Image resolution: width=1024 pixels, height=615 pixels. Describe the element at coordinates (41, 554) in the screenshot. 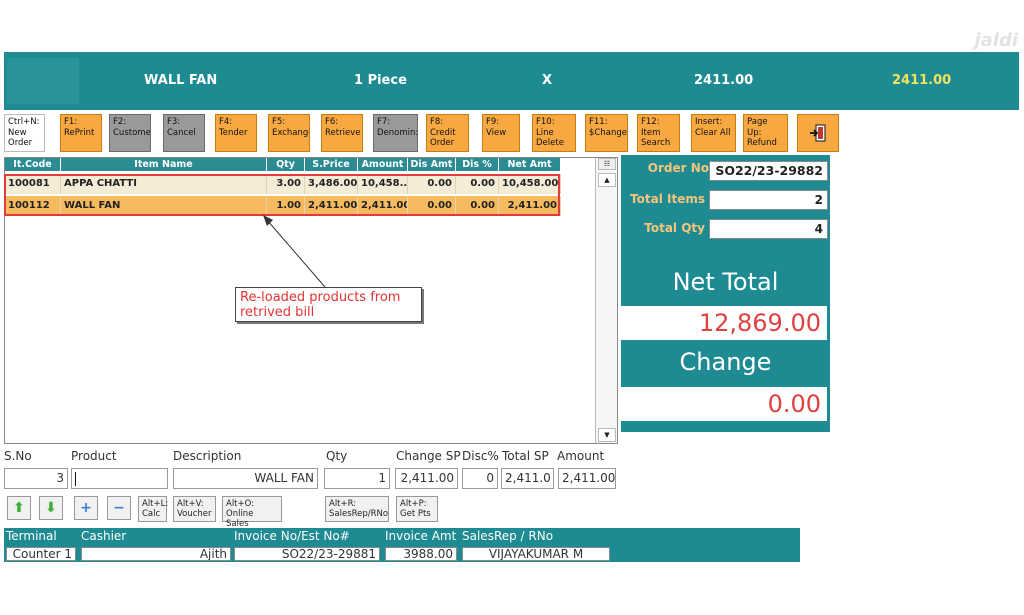

I see `terminal-value: Counter 1` at that location.